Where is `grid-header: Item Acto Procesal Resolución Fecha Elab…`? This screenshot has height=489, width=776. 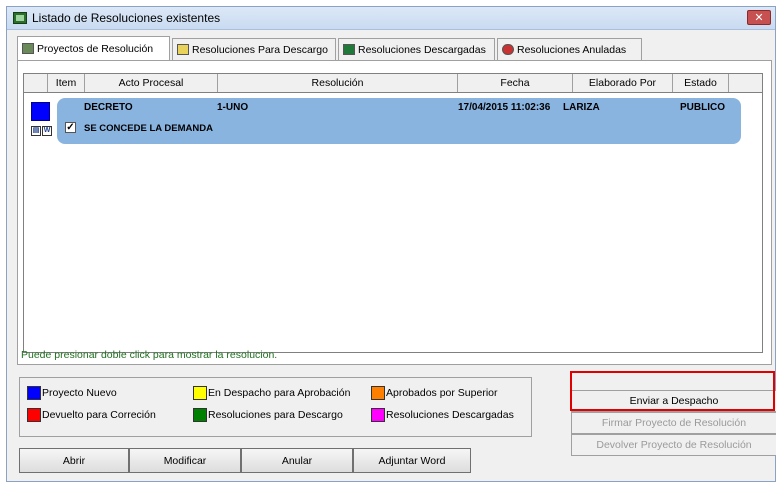 grid-header: Item Acto Procesal Resolución Fecha Elab… is located at coordinates (393, 83).